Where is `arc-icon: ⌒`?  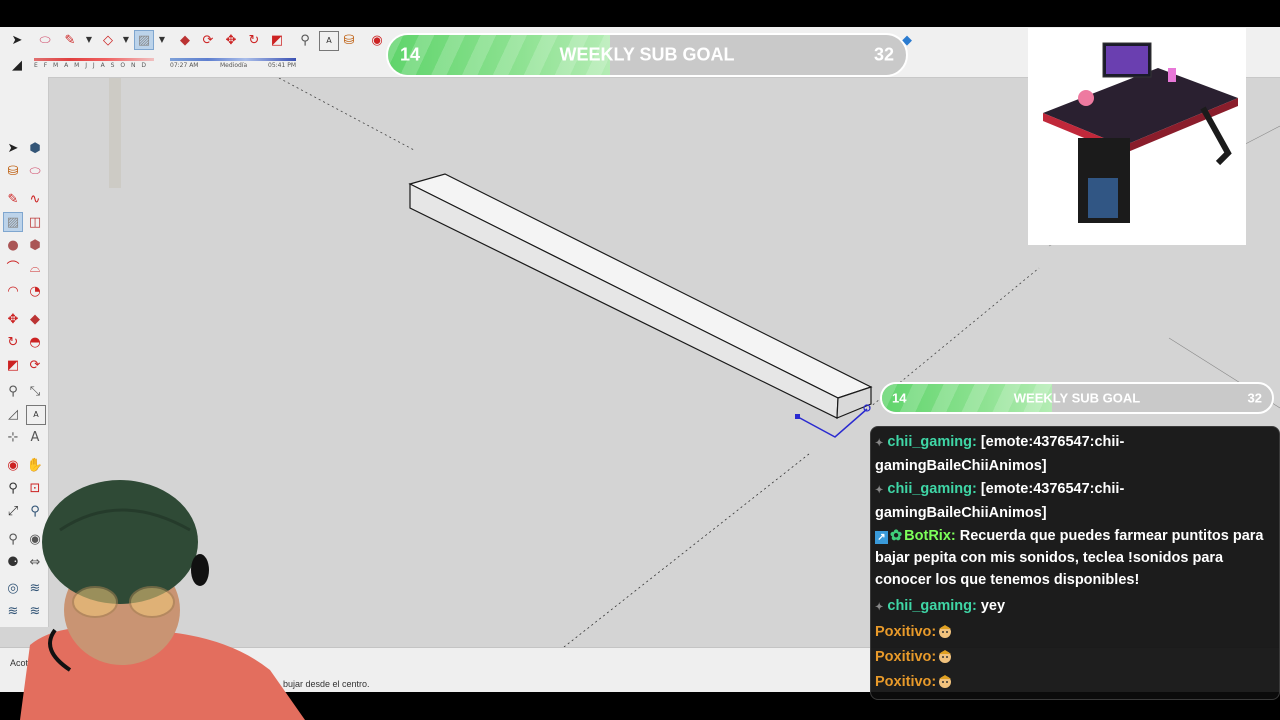 arc-icon: ⌒ is located at coordinates (13, 268).